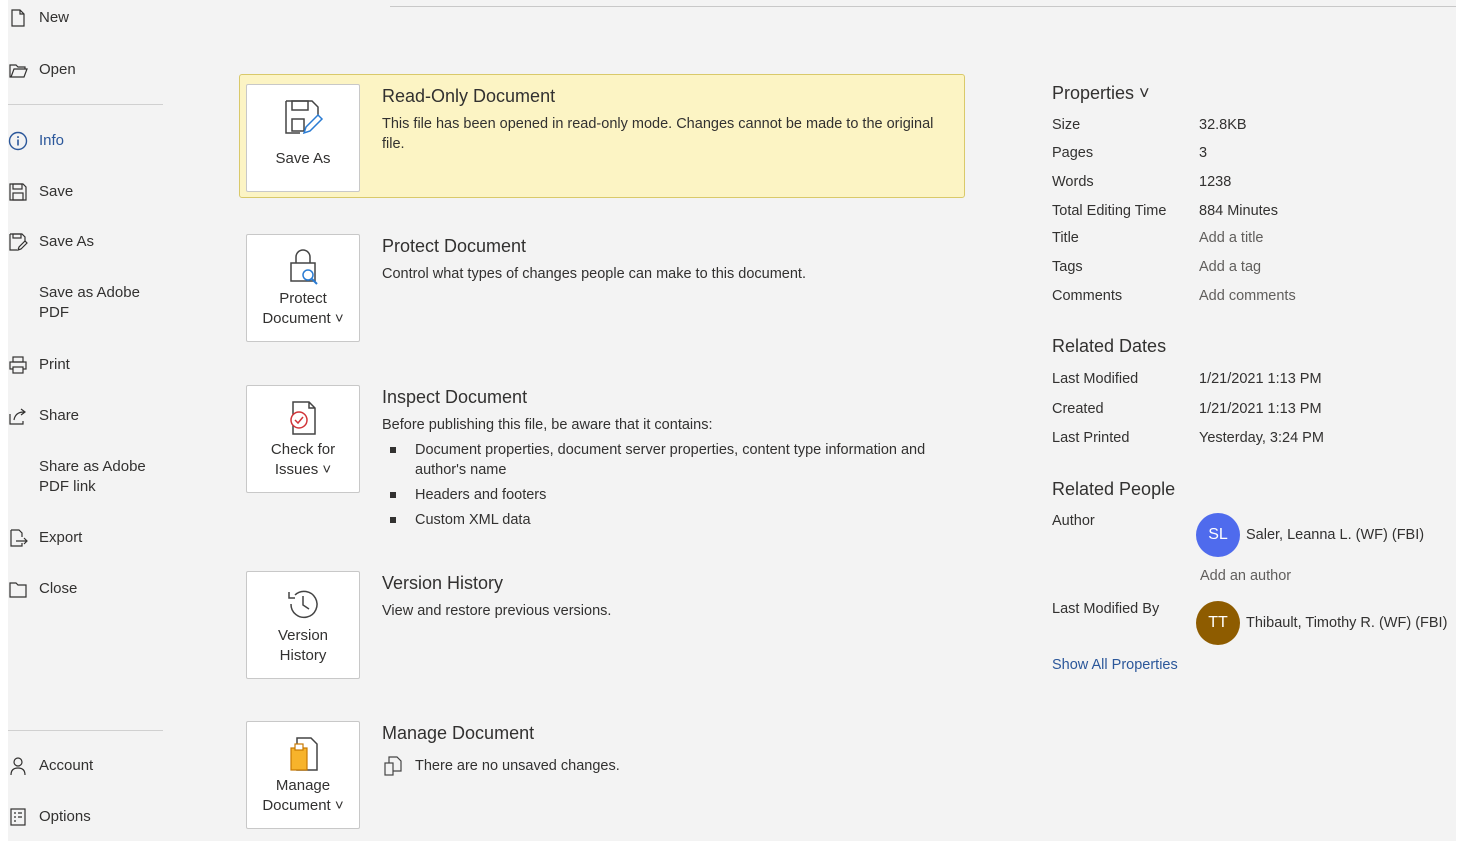 The height and width of the screenshot is (841, 1463). Describe the element at coordinates (18, 538) in the screenshot. I see `export-icon` at that location.